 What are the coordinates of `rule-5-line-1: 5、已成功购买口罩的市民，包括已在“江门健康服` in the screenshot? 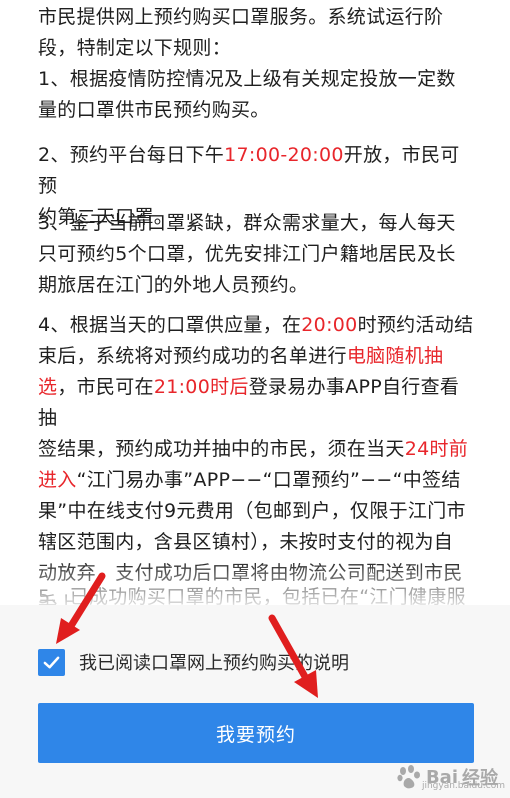 It's located at (252, 595).